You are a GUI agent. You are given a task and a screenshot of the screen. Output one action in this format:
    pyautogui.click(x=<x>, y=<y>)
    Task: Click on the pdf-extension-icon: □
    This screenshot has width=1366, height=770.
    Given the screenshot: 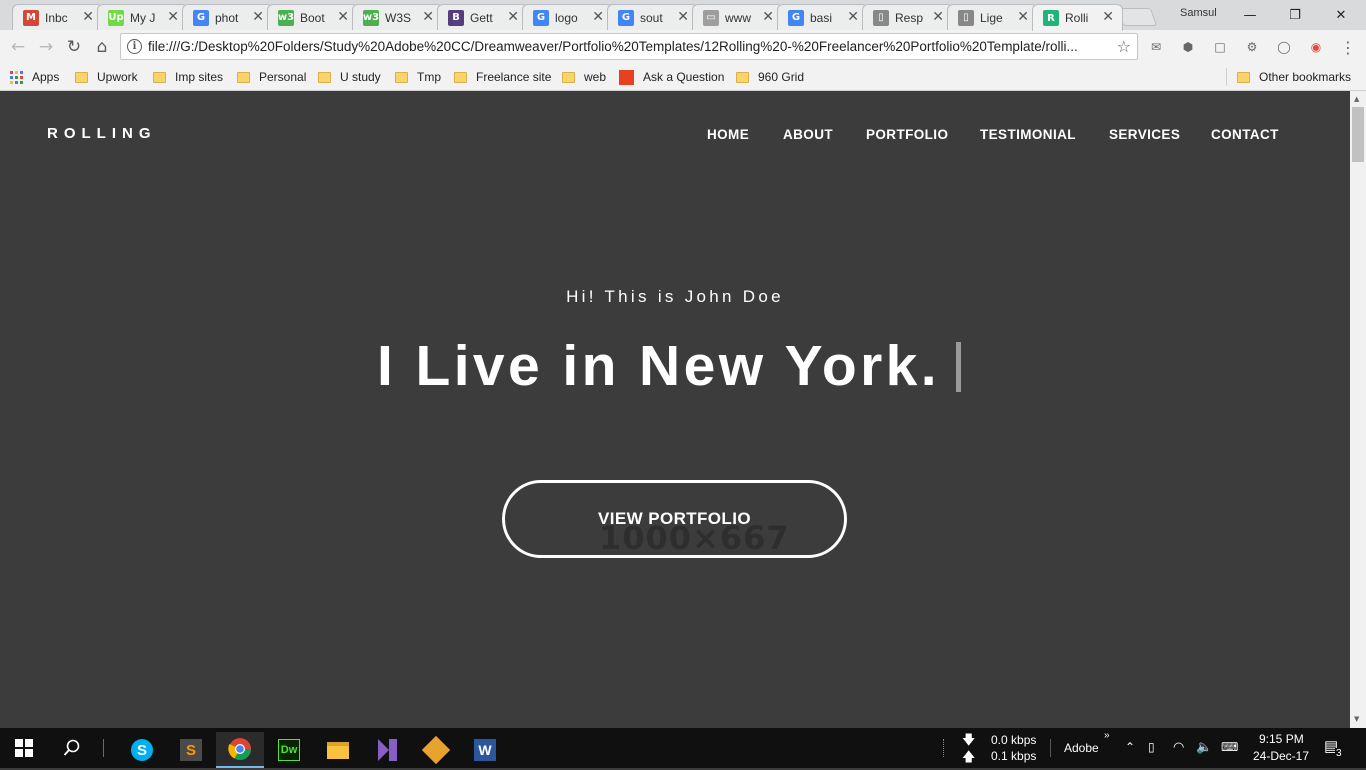 What is the action you would take?
    pyautogui.click(x=1220, y=47)
    